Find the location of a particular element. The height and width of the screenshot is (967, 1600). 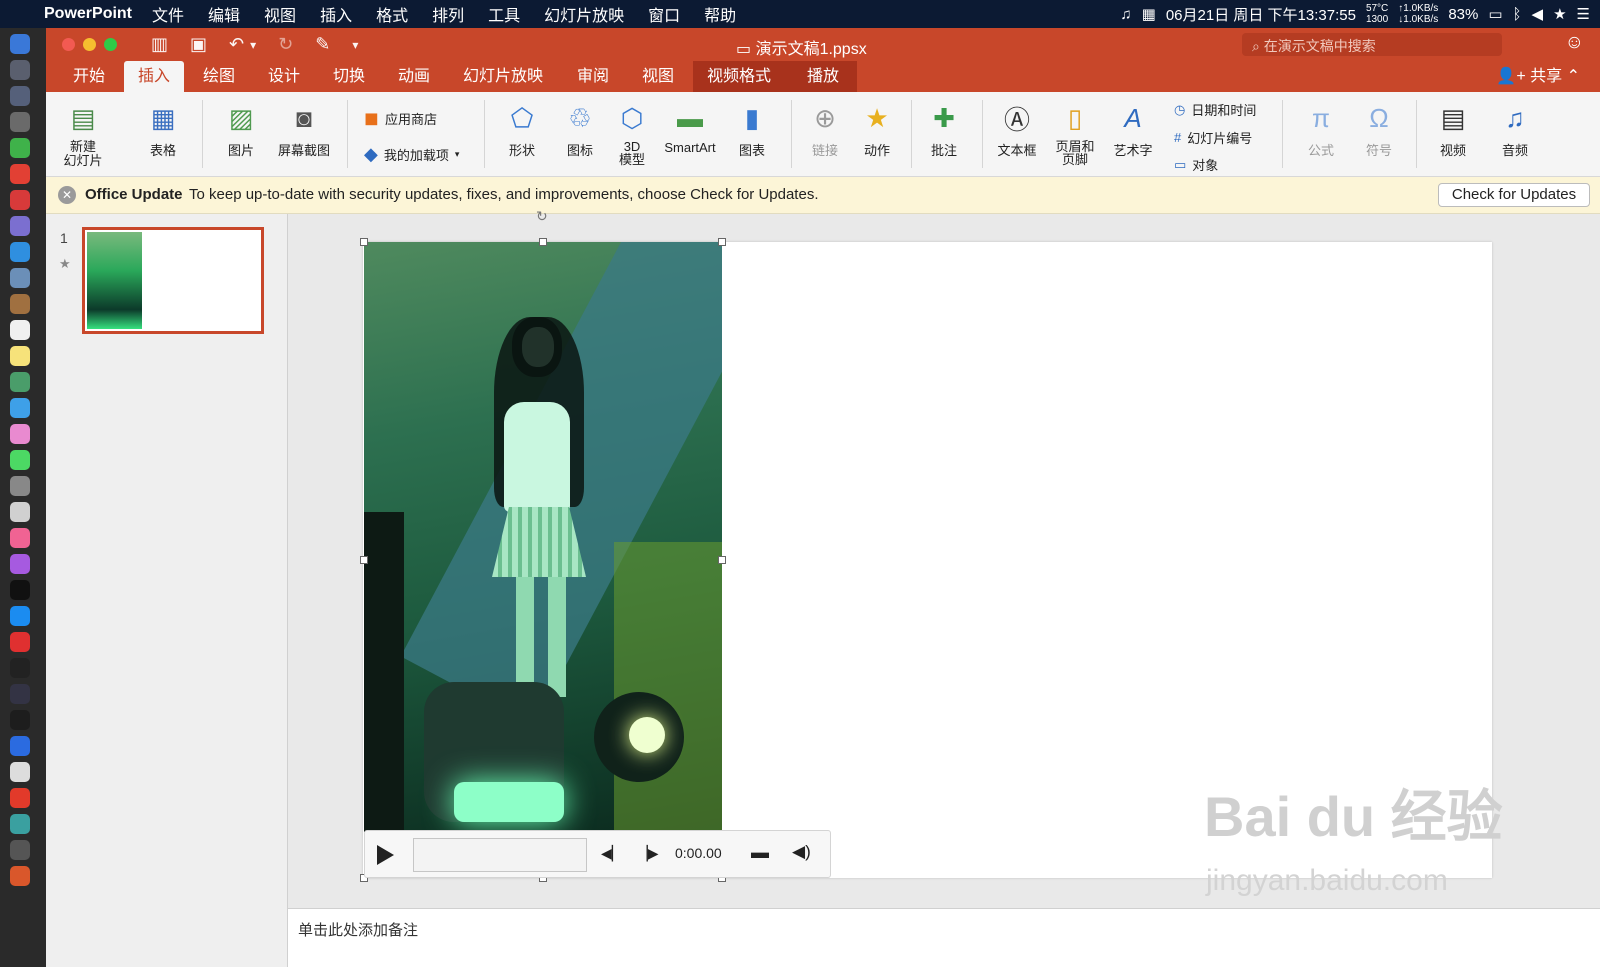

battery-percent: 83% is located at coordinates (1463, 14).